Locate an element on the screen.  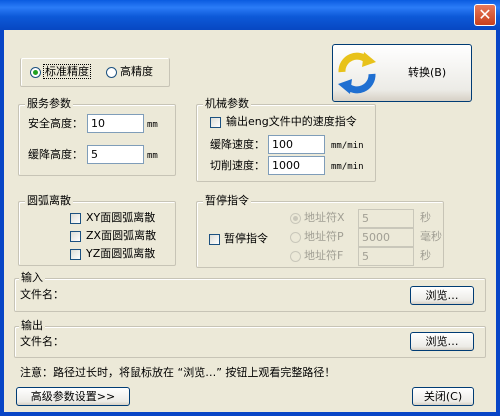
output-speed-label: 输出eng文件中的速度指令 is located at coordinates (291, 122).